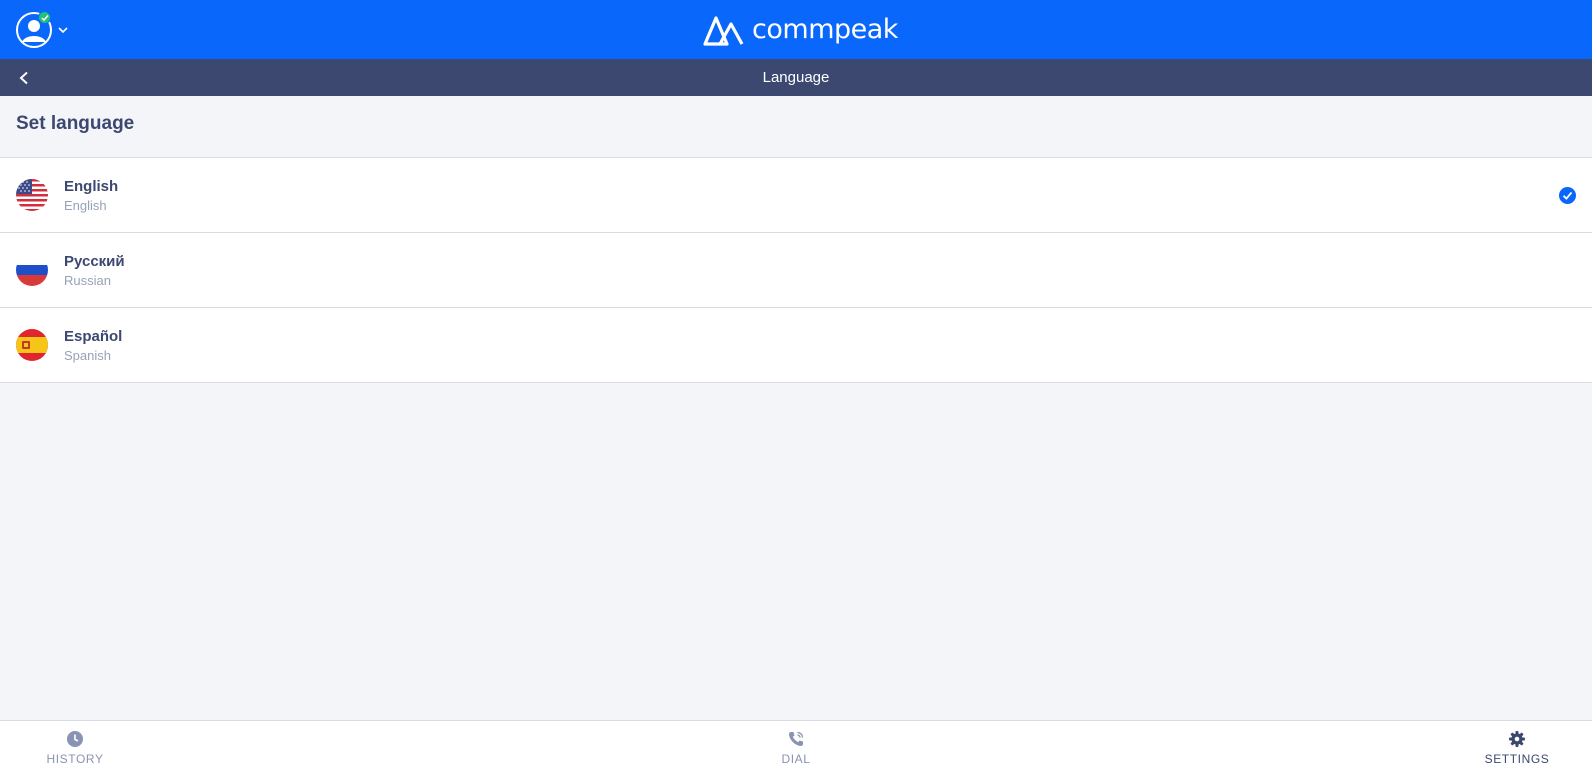 The width and height of the screenshot is (1592, 774). I want to click on check-icon, so click(44, 17).